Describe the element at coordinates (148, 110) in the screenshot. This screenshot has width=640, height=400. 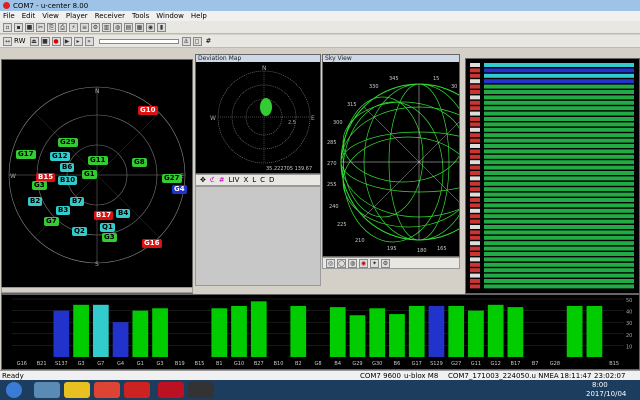
I see `sat-g10: G10` at that location.